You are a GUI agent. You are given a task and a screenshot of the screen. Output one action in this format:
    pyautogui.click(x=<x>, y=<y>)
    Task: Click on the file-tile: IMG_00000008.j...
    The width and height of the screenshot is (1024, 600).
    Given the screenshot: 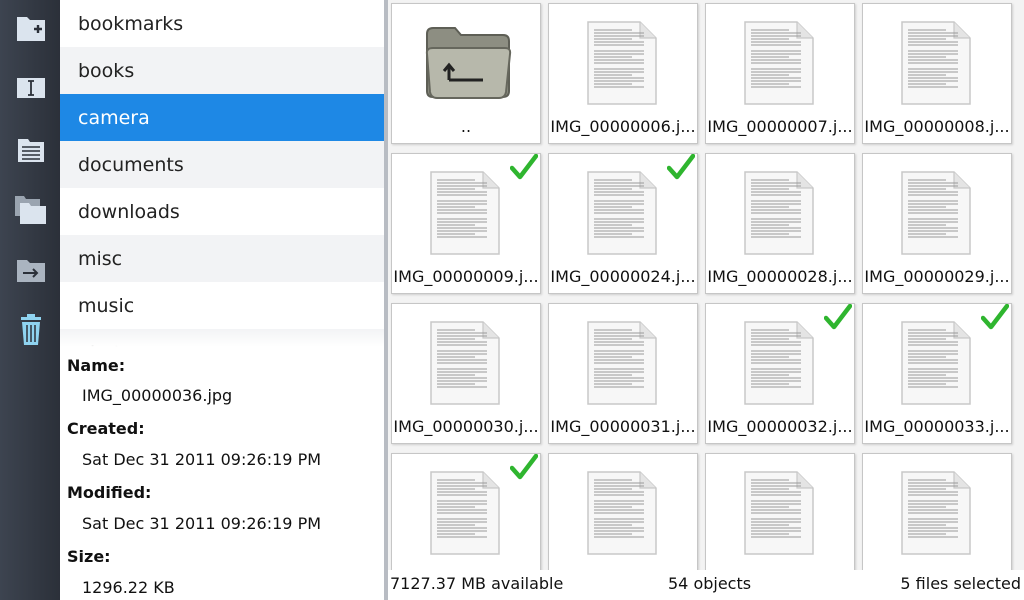 What is the action you would take?
    pyautogui.click(x=937, y=73)
    